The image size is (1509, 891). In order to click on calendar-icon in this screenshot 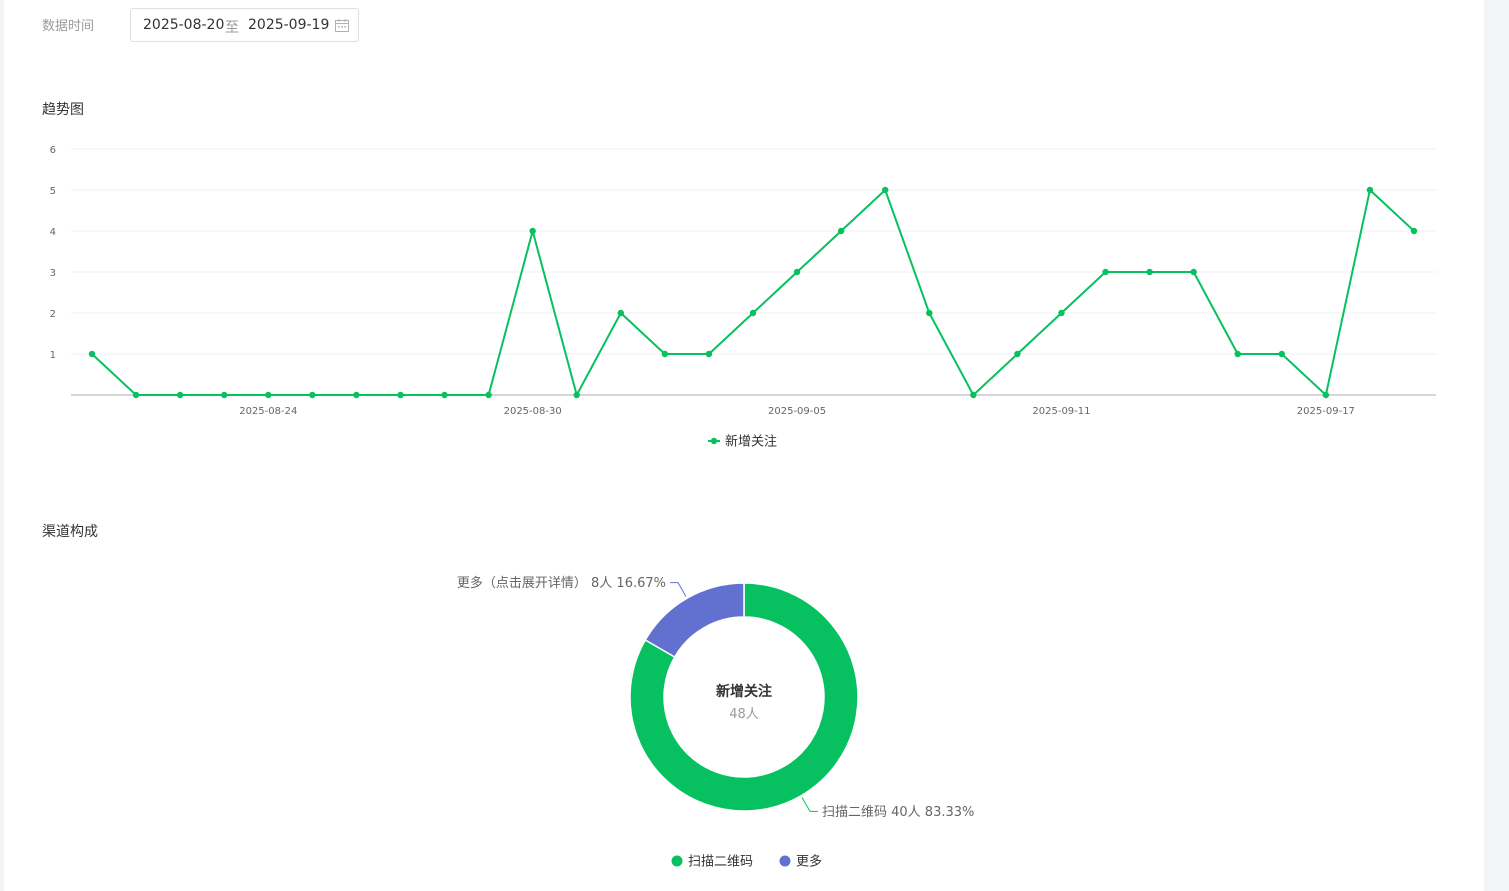, I will do `click(342, 25)`.